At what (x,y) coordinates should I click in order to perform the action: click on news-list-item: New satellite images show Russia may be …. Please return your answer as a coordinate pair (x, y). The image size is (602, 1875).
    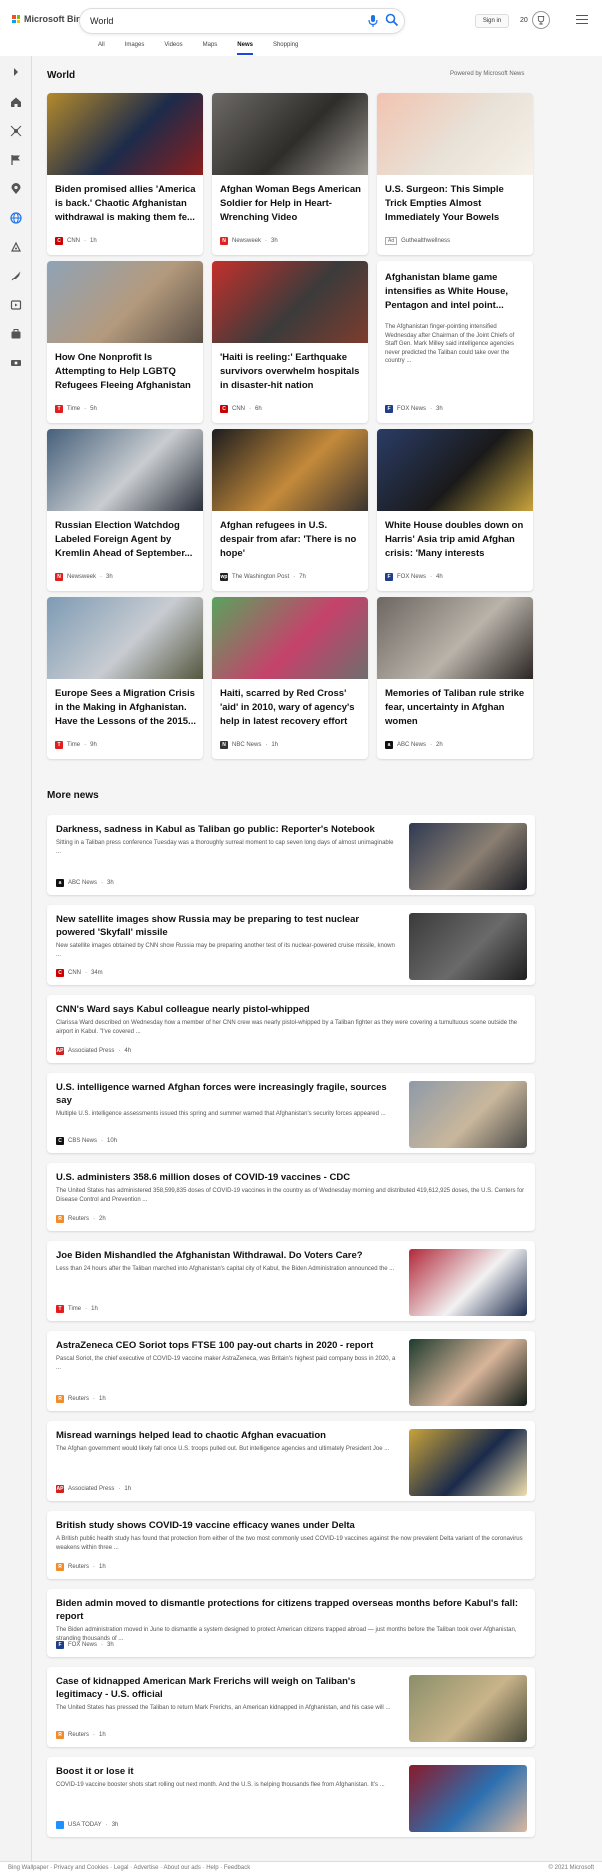
    Looking at the image, I should click on (291, 945).